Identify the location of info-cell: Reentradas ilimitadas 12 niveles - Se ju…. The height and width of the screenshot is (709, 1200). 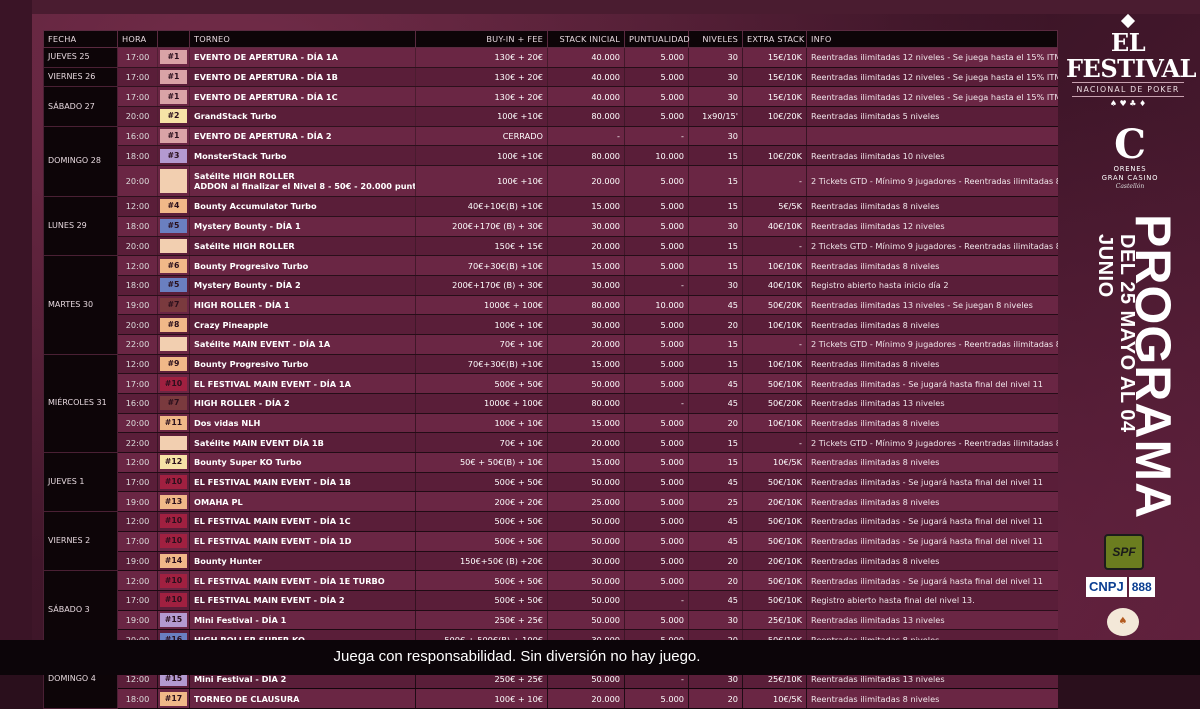
(932, 77).